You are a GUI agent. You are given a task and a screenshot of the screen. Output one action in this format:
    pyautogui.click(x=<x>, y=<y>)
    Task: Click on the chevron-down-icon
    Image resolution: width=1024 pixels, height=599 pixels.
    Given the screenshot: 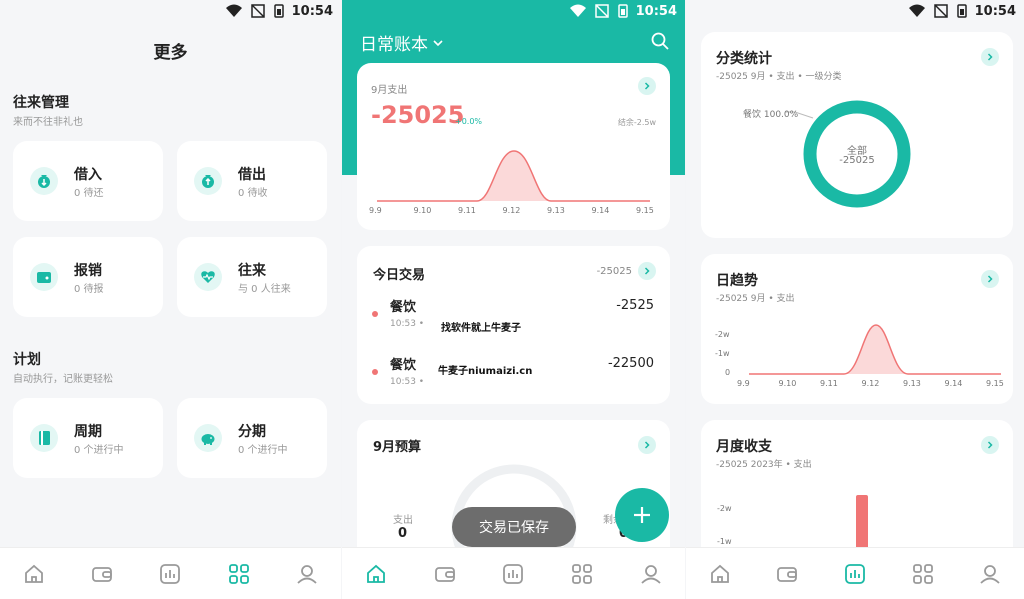 What is the action you would take?
    pyautogui.click(x=438, y=42)
    